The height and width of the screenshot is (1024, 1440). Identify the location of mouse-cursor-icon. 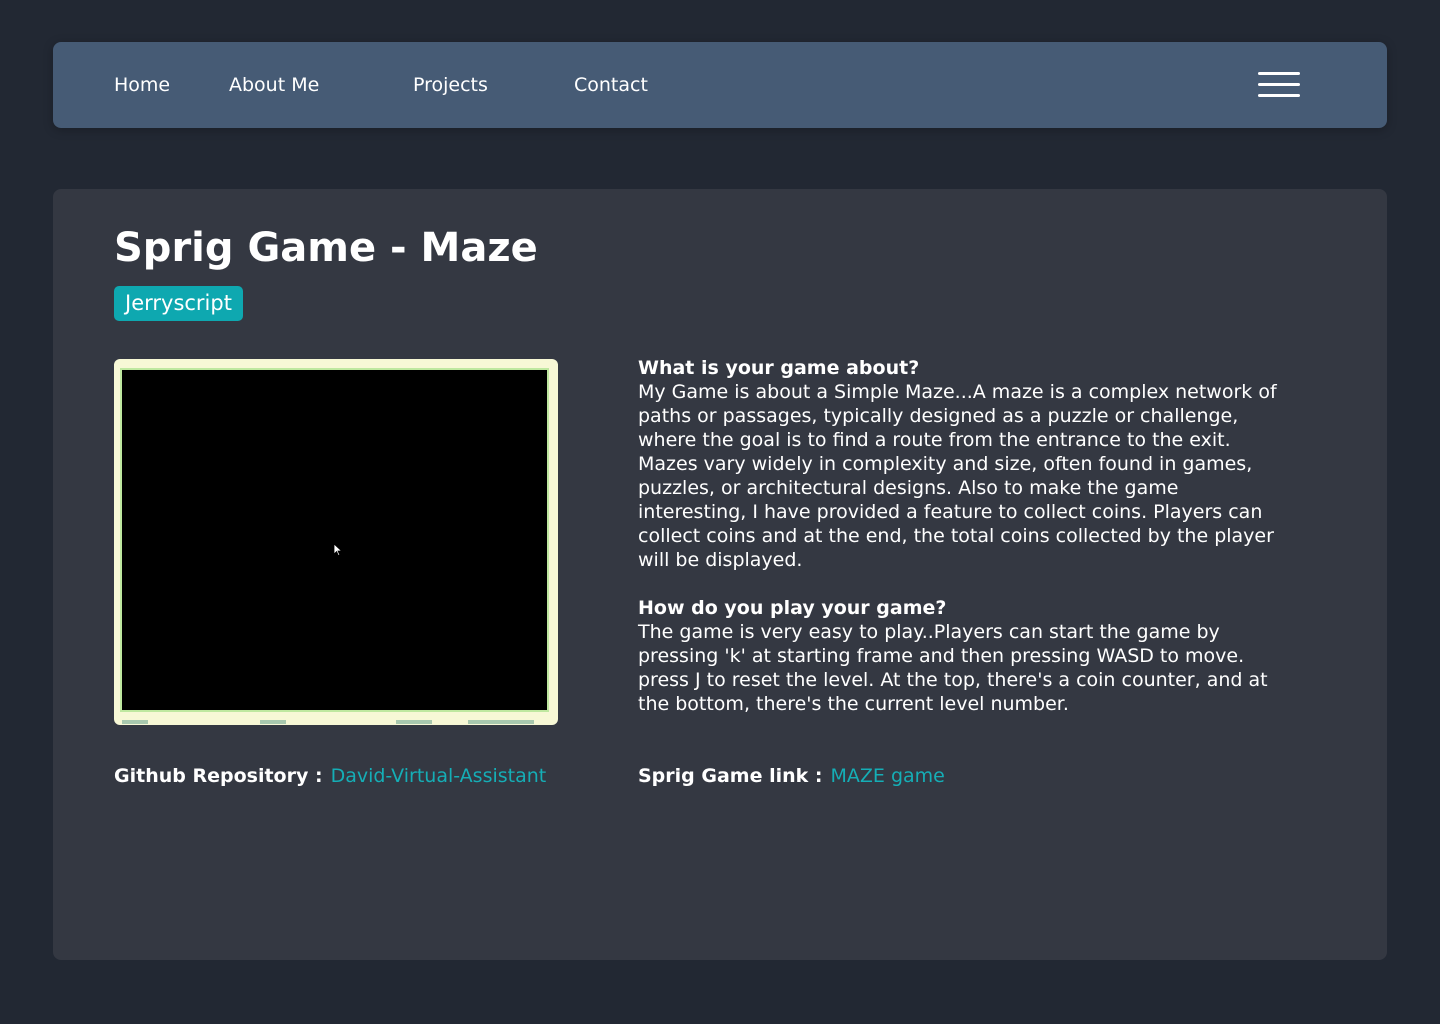
(338, 550).